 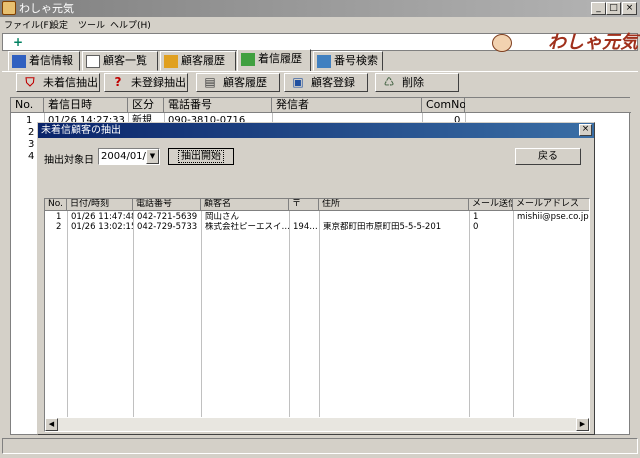 I want to click on shield-icon: ⛉, so click(x=30, y=82).